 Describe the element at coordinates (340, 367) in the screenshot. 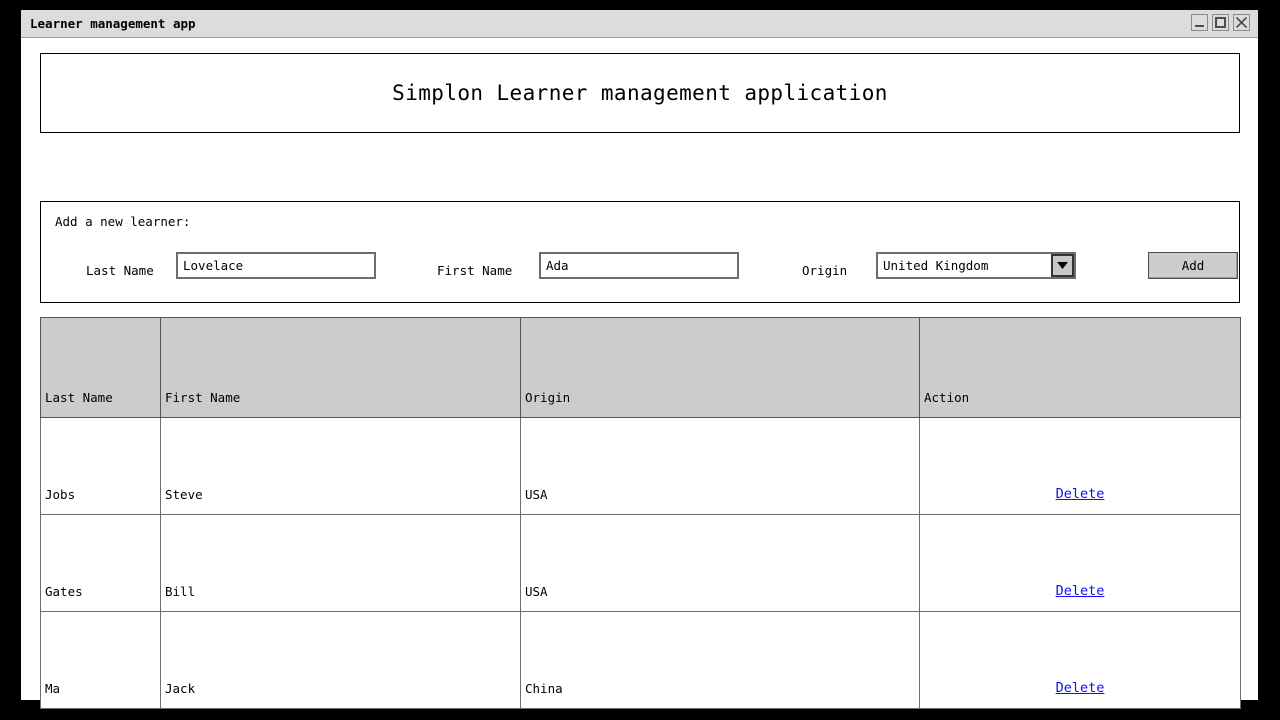

I see `column-header-first-name: First Name` at that location.